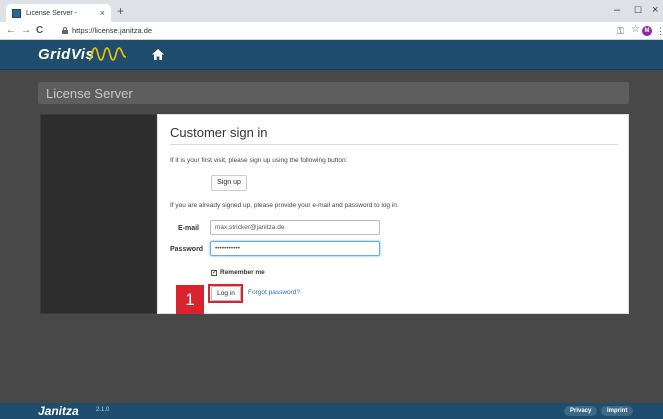 Image resolution: width=663 pixels, height=419 pixels. What do you see at coordinates (655, 10) in the screenshot?
I see `window-close-icon: ×` at bounding box center [655, 10].